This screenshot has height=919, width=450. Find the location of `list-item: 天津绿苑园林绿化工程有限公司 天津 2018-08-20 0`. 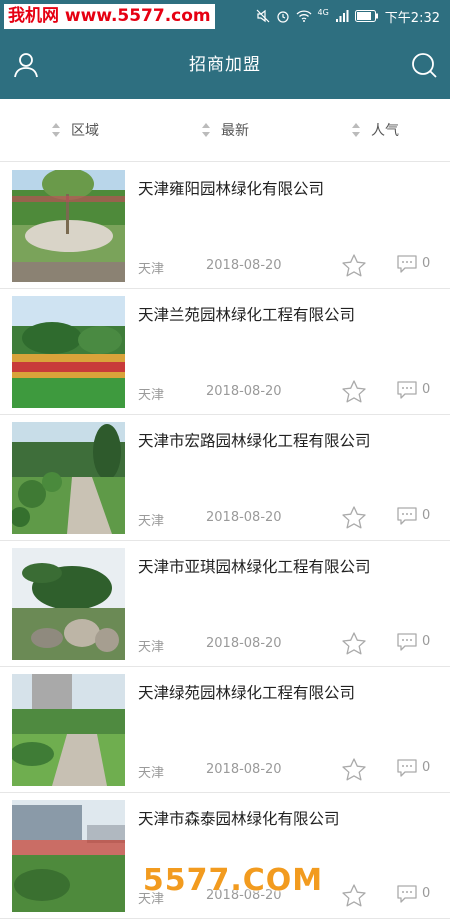

list-item: 天津绿苑园林绿化工程有限公司 天津 2018-08-20 0 is located at coordinates (225, 730).